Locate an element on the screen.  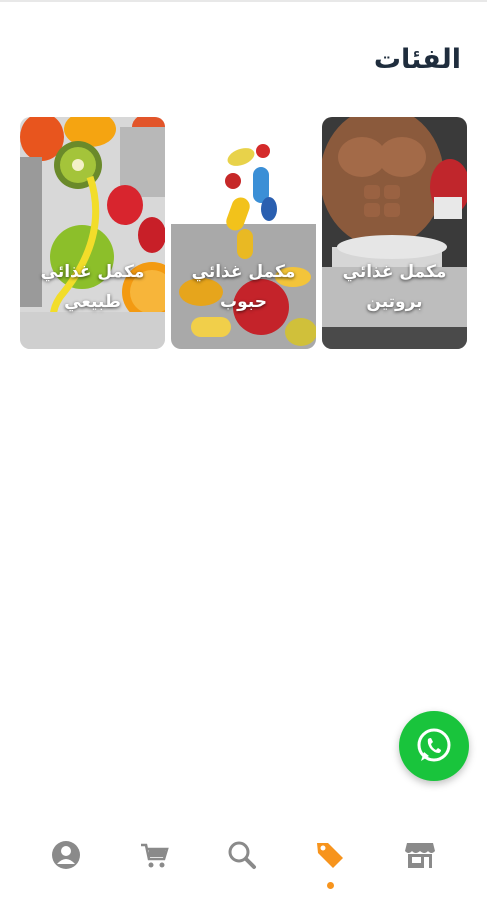
whatsapp-icon is located at coordinates (434, 745).